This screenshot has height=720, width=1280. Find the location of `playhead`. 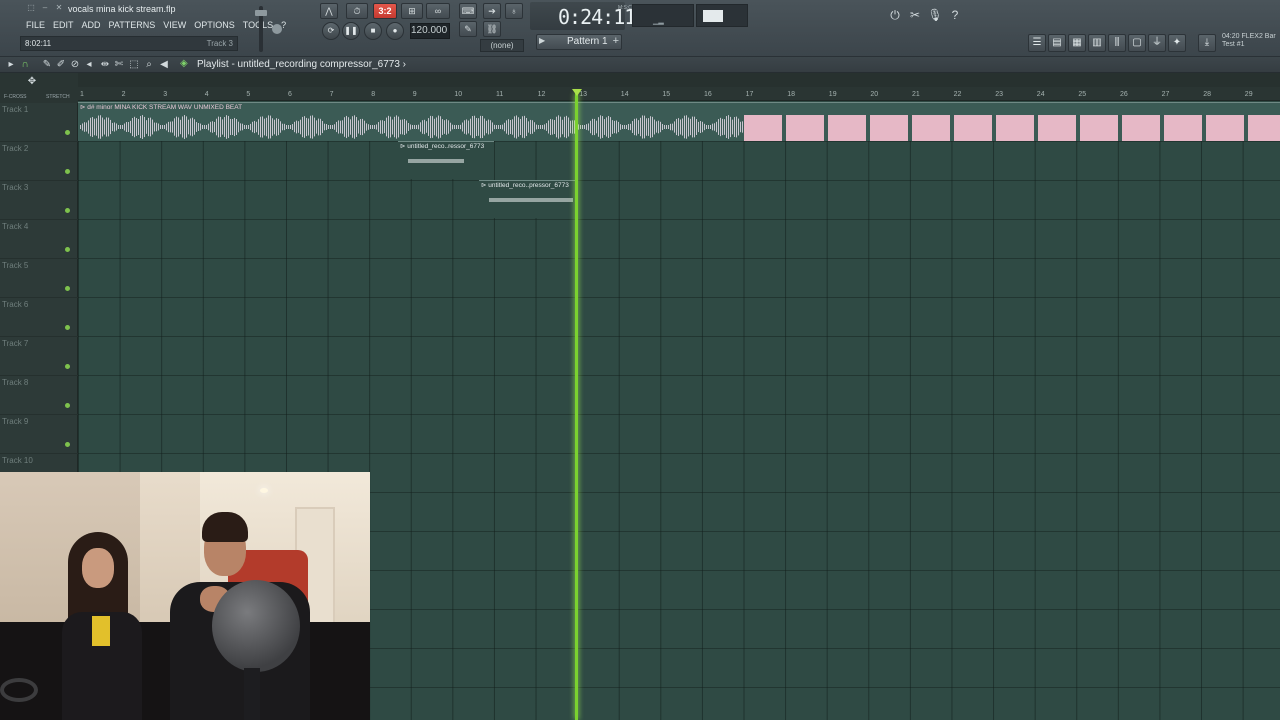

playhead is located at coordinates (576, 406).